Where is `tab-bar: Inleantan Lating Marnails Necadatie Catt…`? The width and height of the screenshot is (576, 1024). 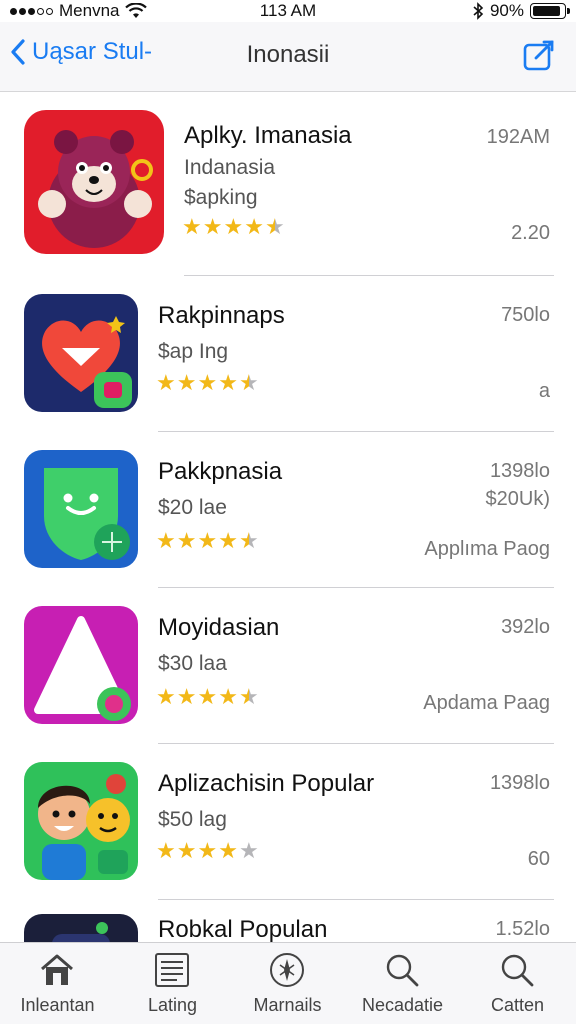
tab-bar: Inleantan Lating Marnails Necadatie Catt… is located at coordinates (288, 983).